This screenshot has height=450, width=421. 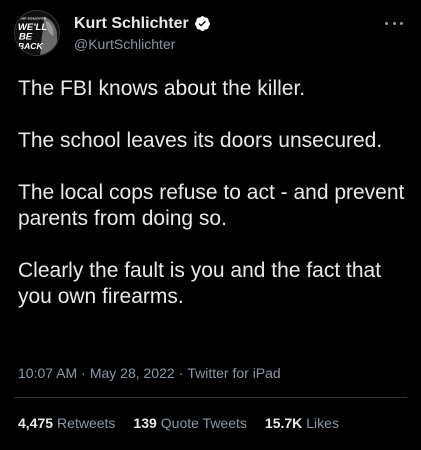 What do you see at coordinates (132, 373) in the screenshot?
I see `tweet-date: May 28, 2022` at bounding box center [132, 373].